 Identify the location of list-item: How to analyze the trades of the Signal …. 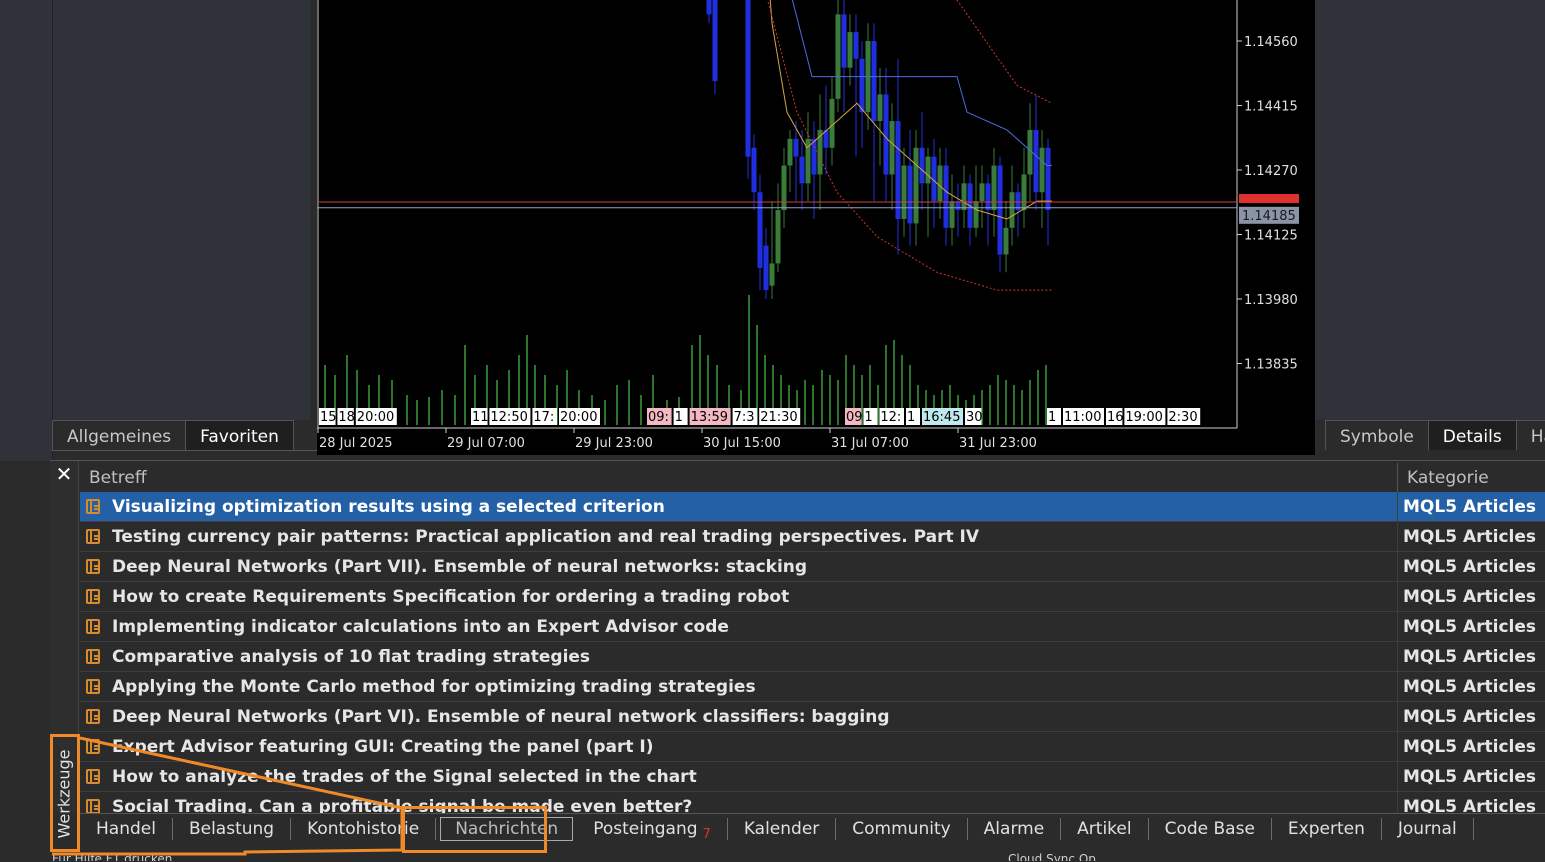
(812, 777).